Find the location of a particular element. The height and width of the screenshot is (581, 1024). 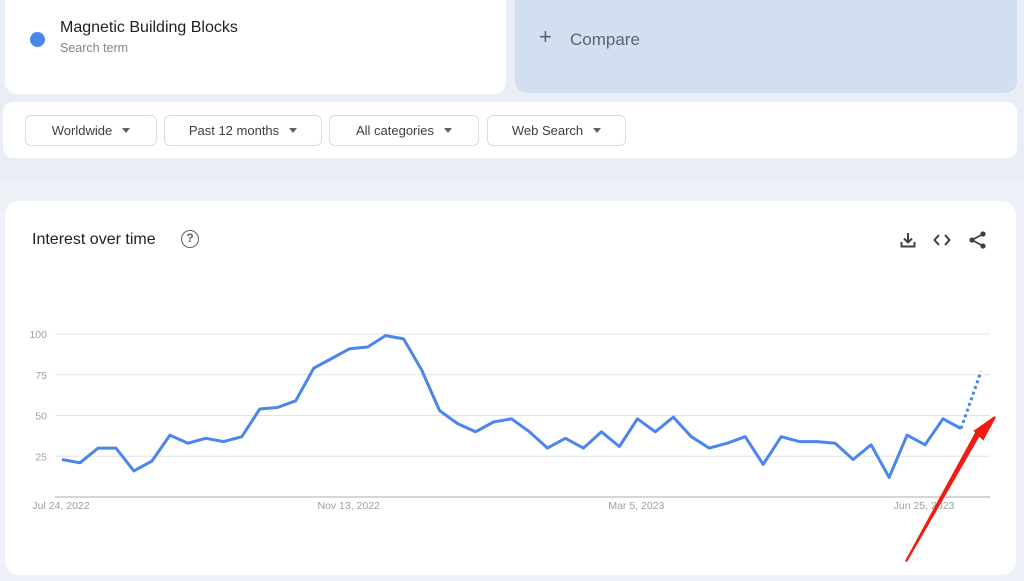

y-tick-label: 50 is located at coordinates (41, 417).